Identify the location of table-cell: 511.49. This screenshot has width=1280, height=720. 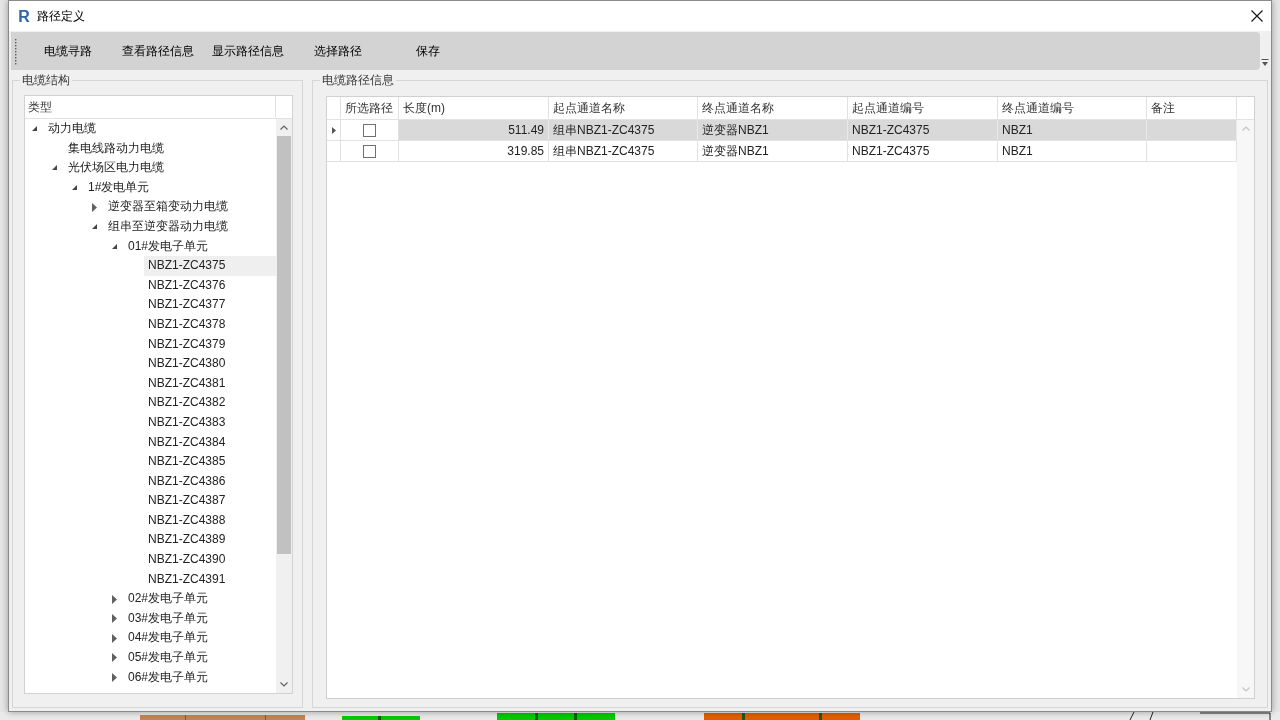
(474, 130).